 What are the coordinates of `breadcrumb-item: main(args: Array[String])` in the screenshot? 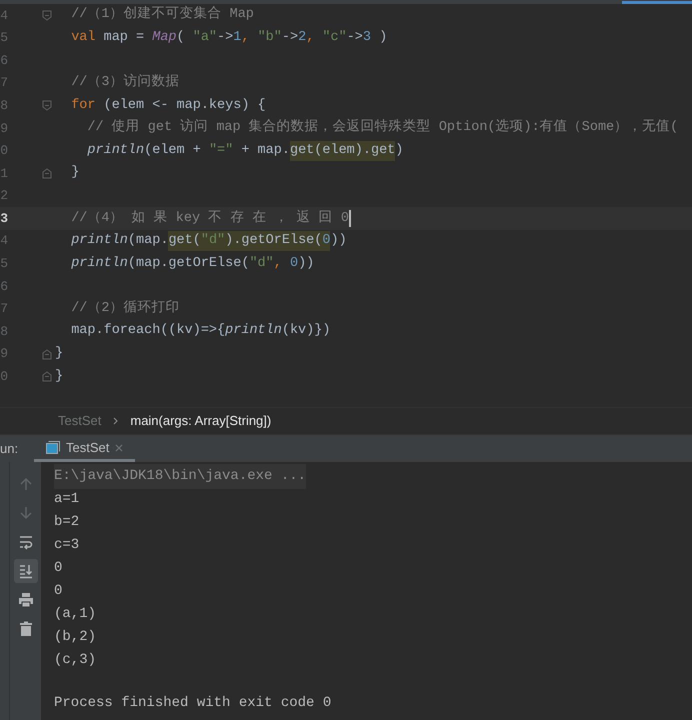 It's located at (201, 421).